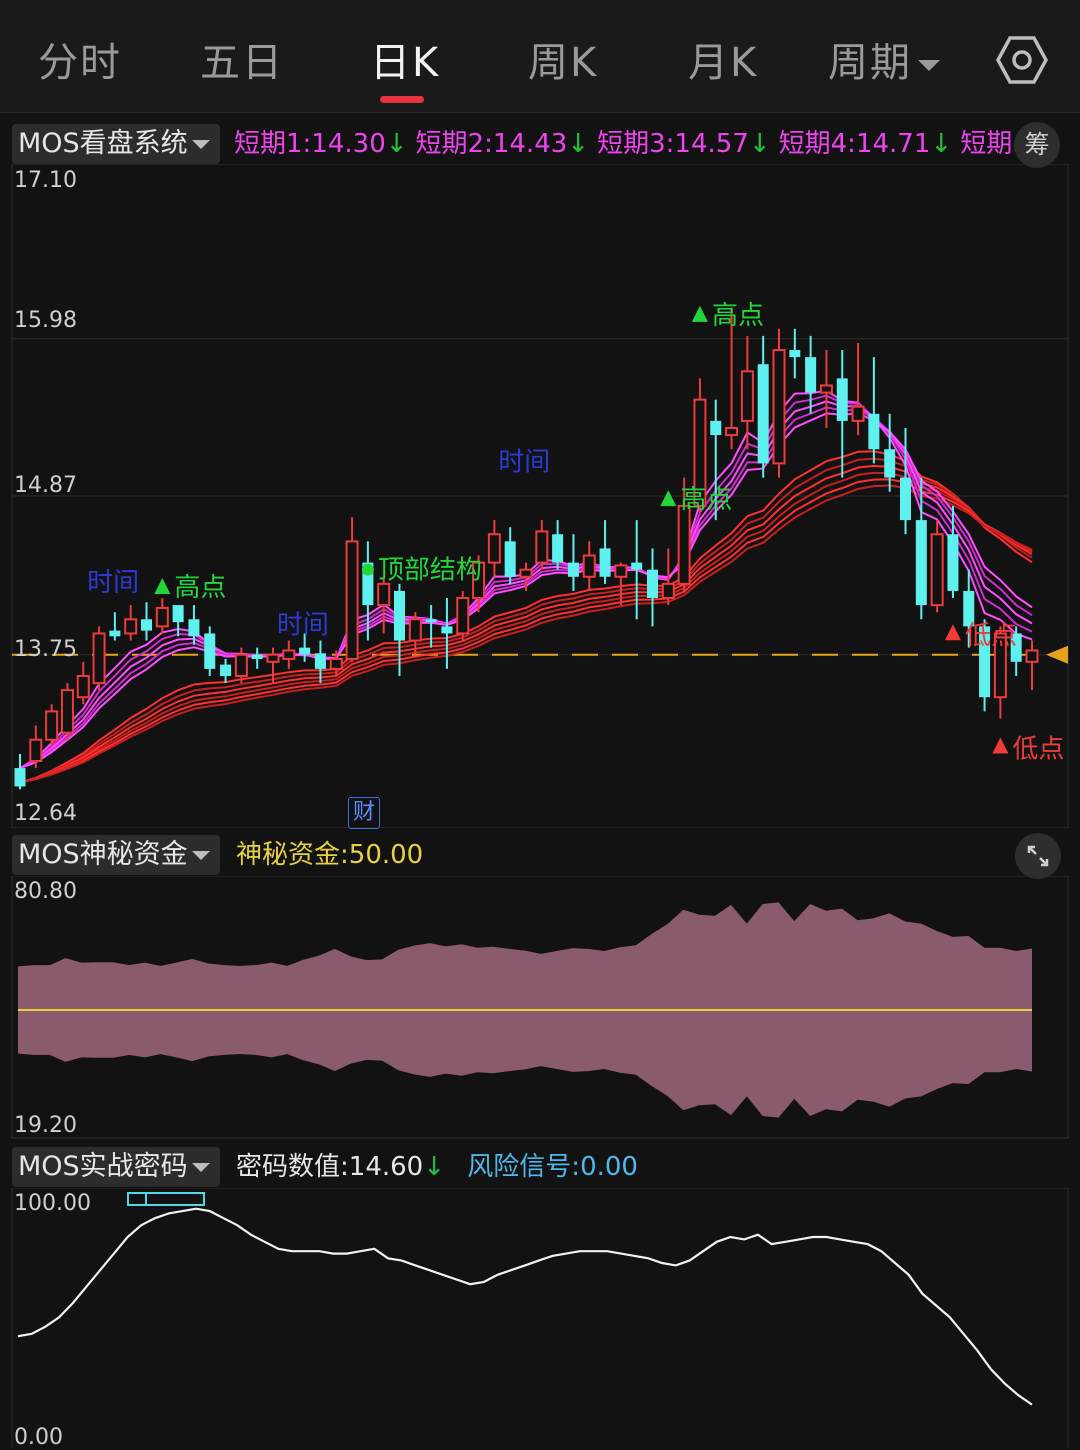 This screenshot has height=1450, width=1080. Describe the element at coordinates (525, 1306) in the screenshot. I see `code-value-line` at that location.